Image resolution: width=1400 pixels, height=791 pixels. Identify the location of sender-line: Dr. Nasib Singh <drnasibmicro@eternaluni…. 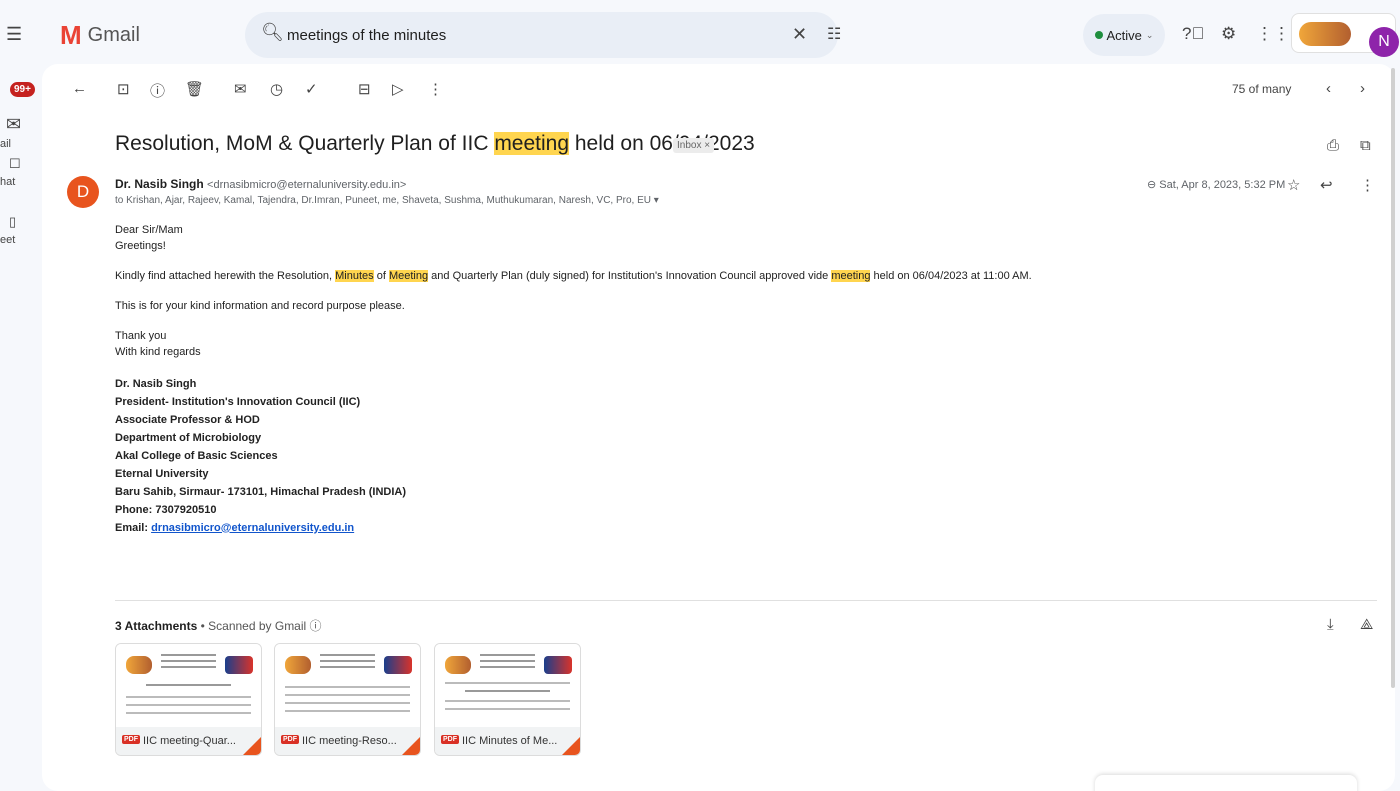
(260, 184).